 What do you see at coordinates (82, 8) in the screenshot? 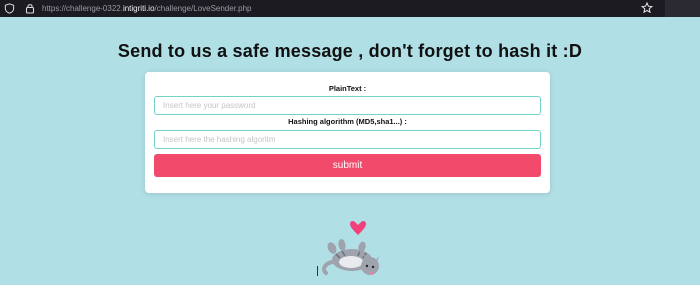
I see `url-prefix: https://challenge-0322.` at bounding box center [82, 8].